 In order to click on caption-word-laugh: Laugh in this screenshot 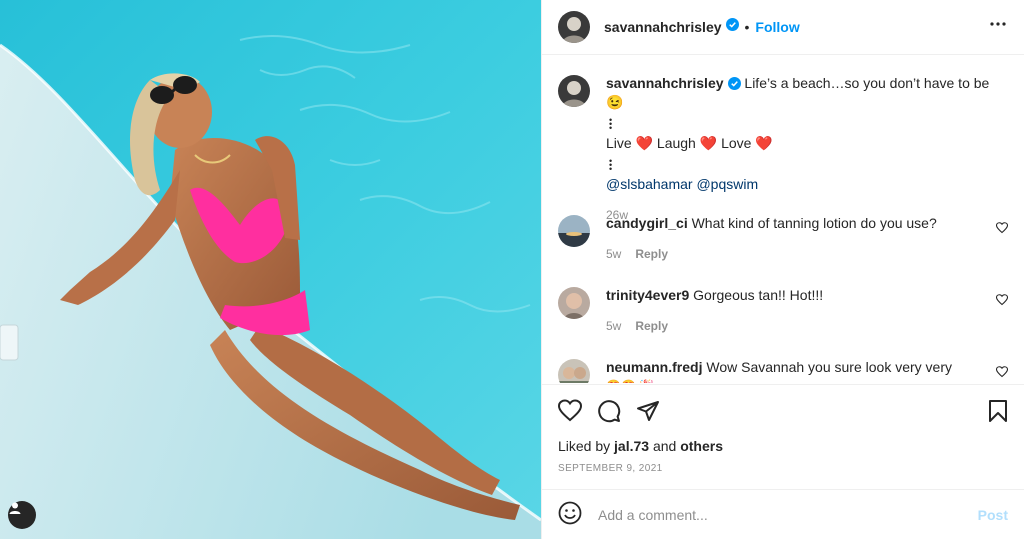, I will do `click(676, 143)`.